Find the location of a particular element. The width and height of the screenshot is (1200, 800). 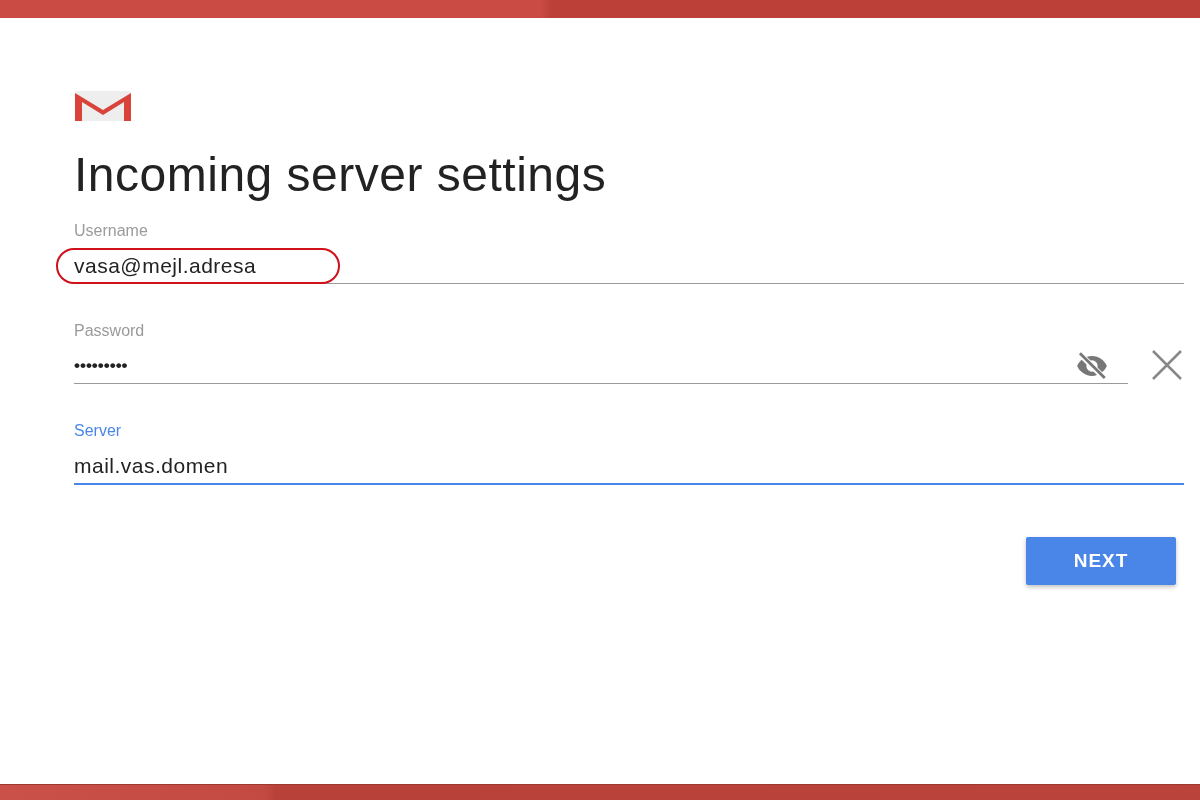

page-title: Incoming server settings is located at coordinates (341, 175).